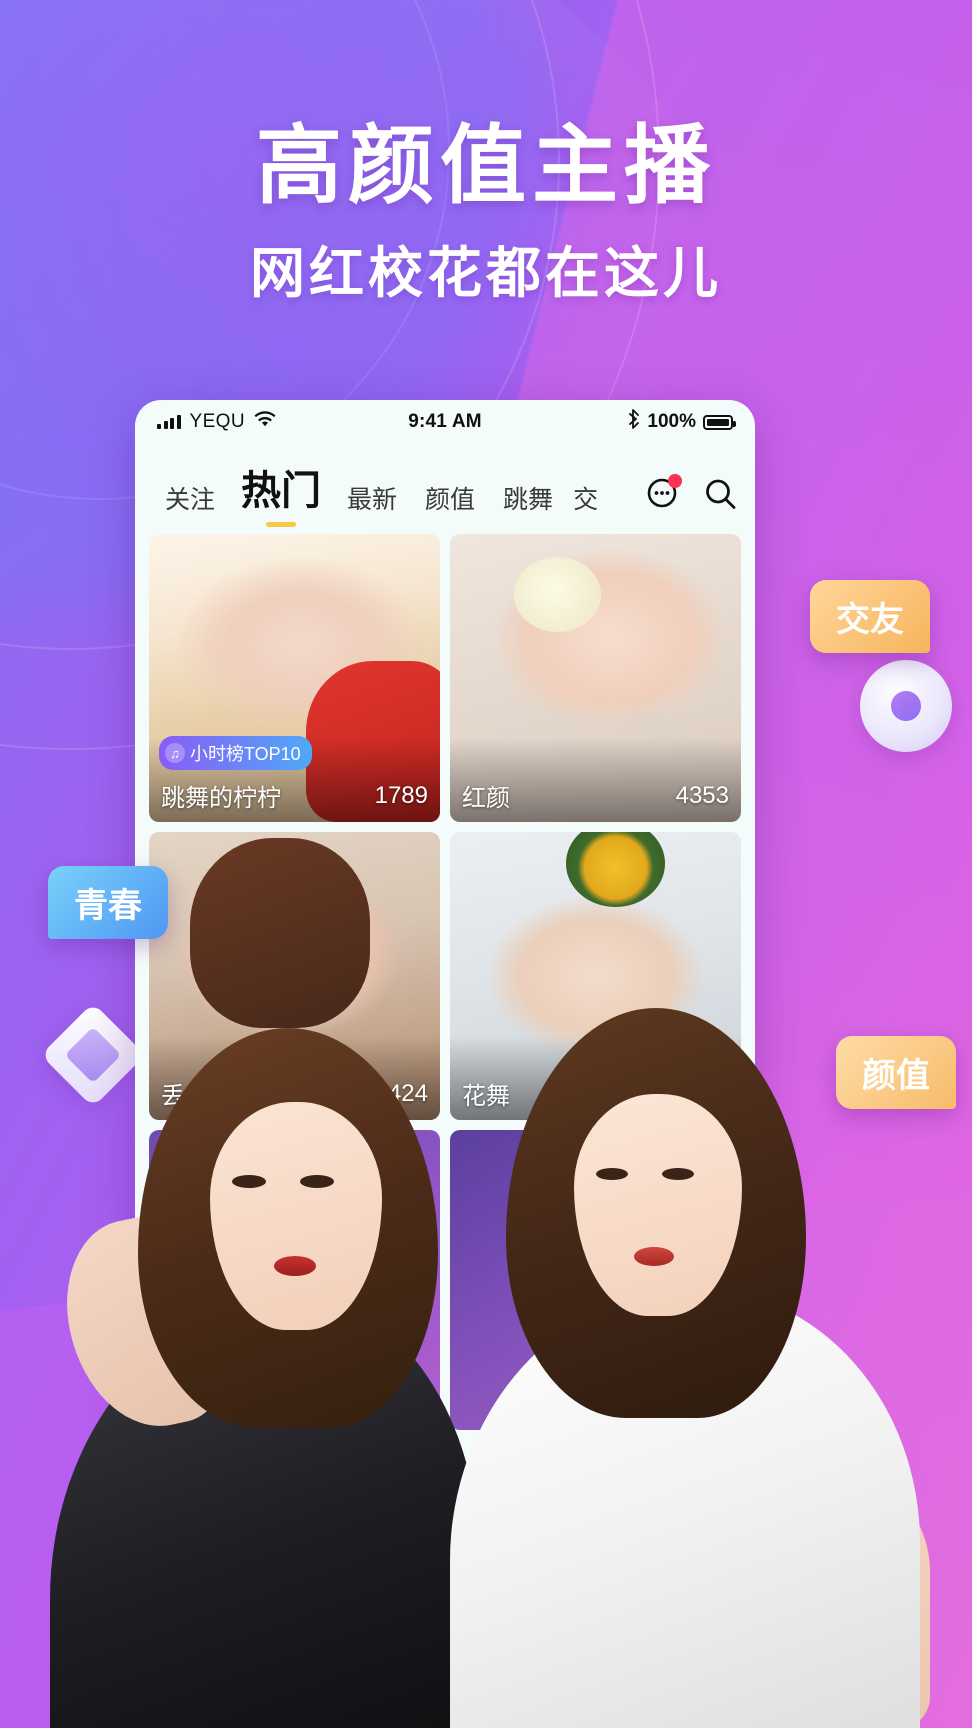 The height and width of the screenshot is (1728, 972). Describe the element at coordinates (281, 524) in the screenshot. I see `tab-active-underline` at that location.